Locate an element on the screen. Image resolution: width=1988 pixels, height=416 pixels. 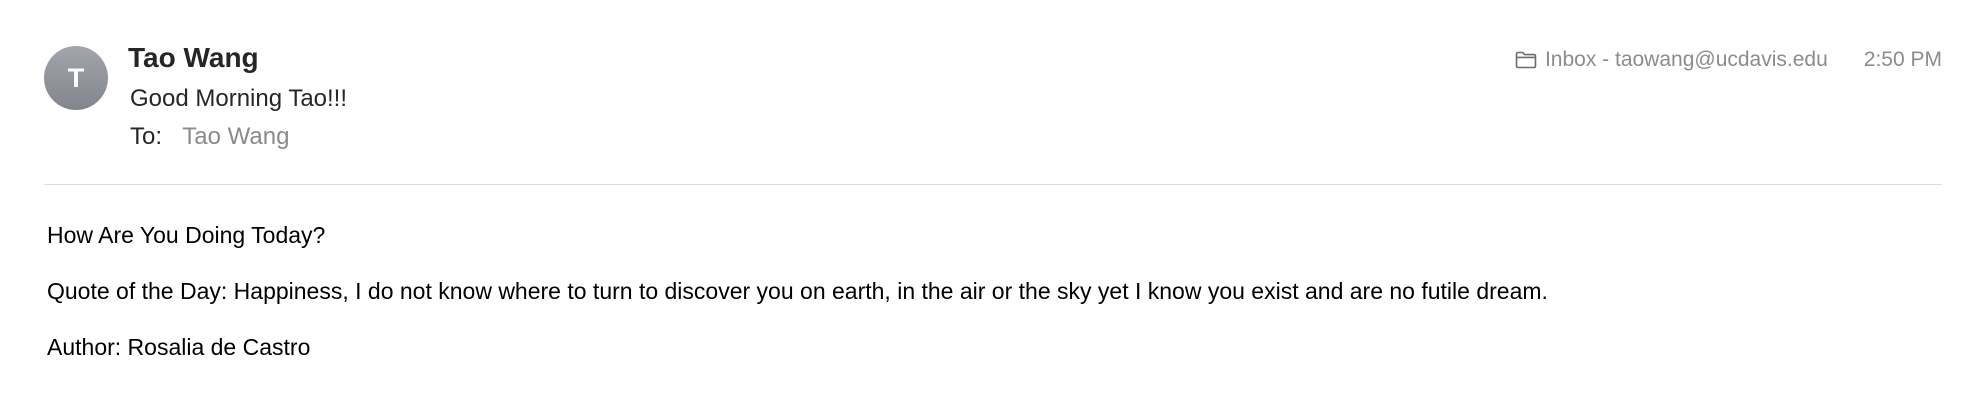
folder-icon is located at coordinates (1526, 60).